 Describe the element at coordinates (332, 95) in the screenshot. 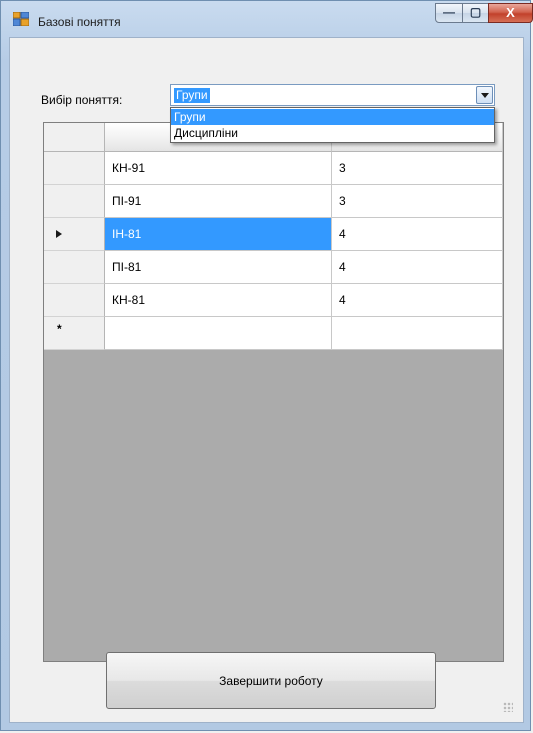

I see `concept-combobox: Групи` at that location.